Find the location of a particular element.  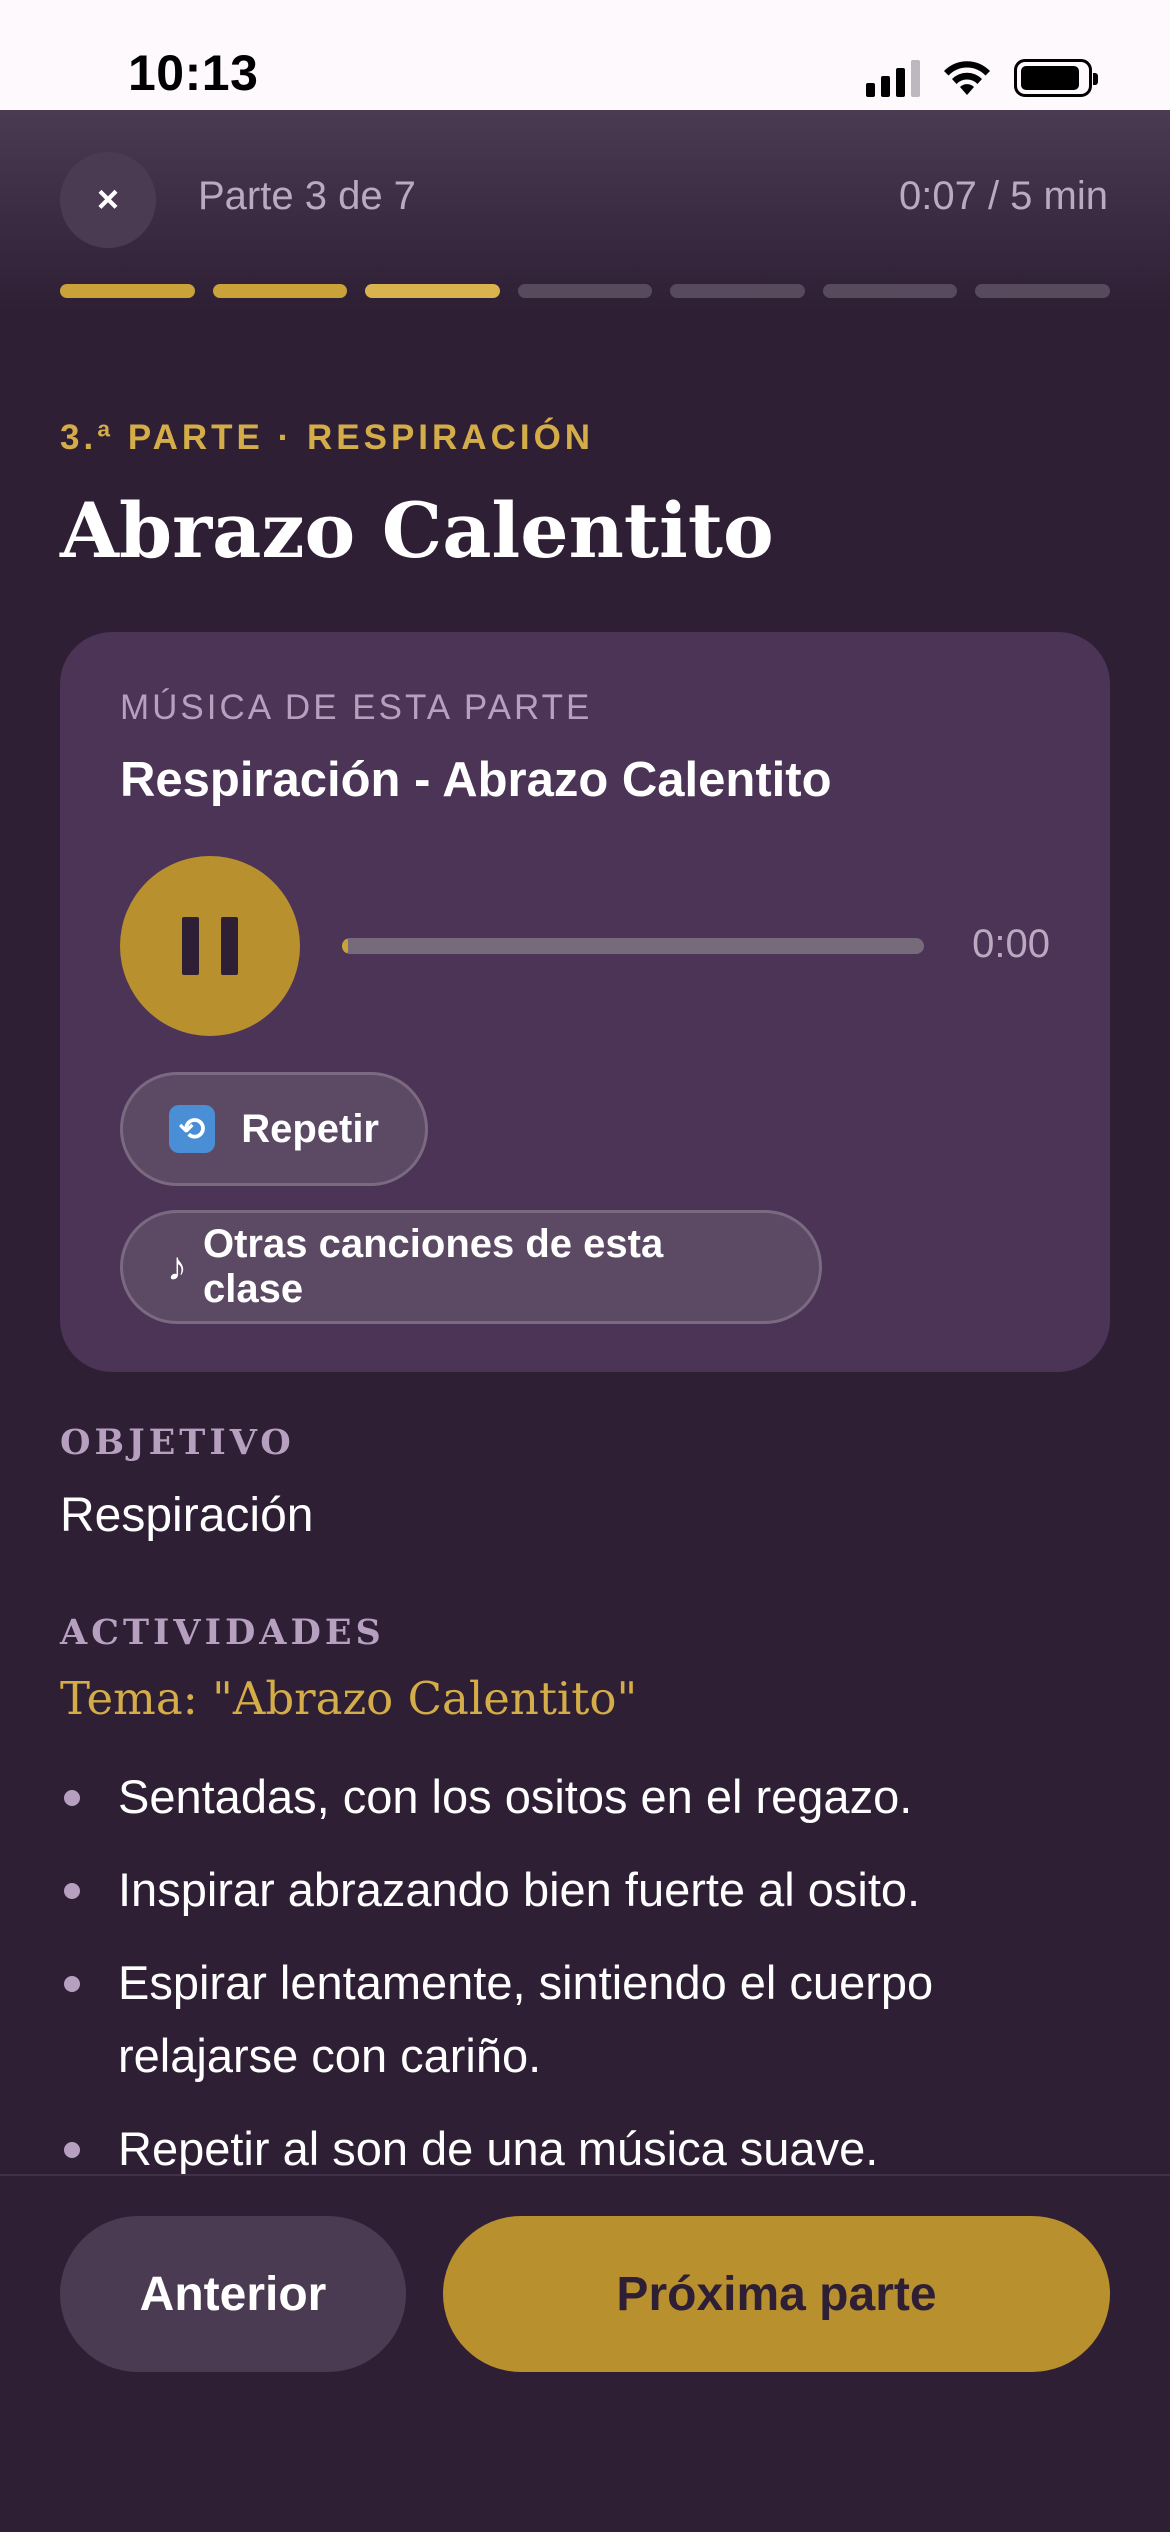

wifi-icon is located at coordinates (967, 78).